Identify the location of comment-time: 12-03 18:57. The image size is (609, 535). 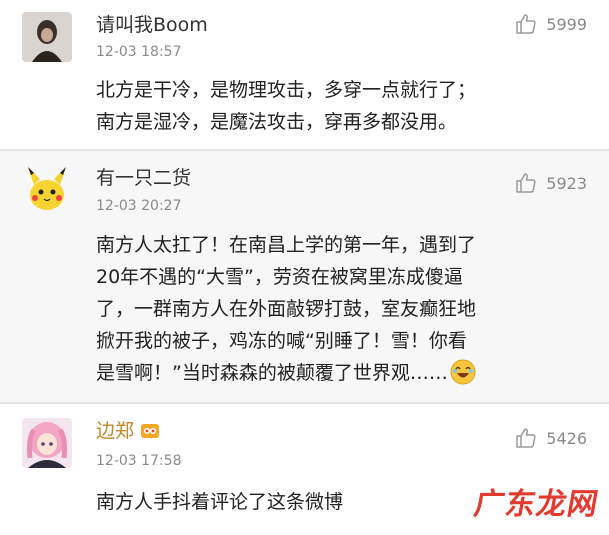
(139, 52).